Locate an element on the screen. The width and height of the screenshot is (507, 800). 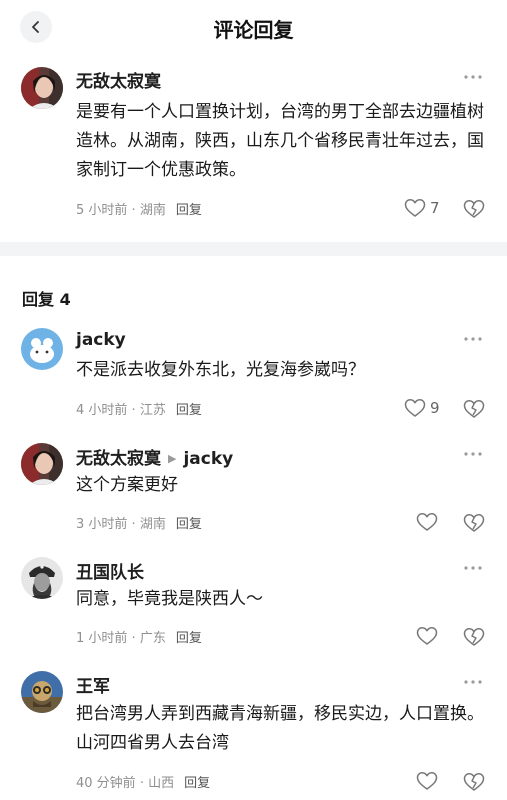
timestamp: 40 分钟前 is located at coordinates (106, 783).